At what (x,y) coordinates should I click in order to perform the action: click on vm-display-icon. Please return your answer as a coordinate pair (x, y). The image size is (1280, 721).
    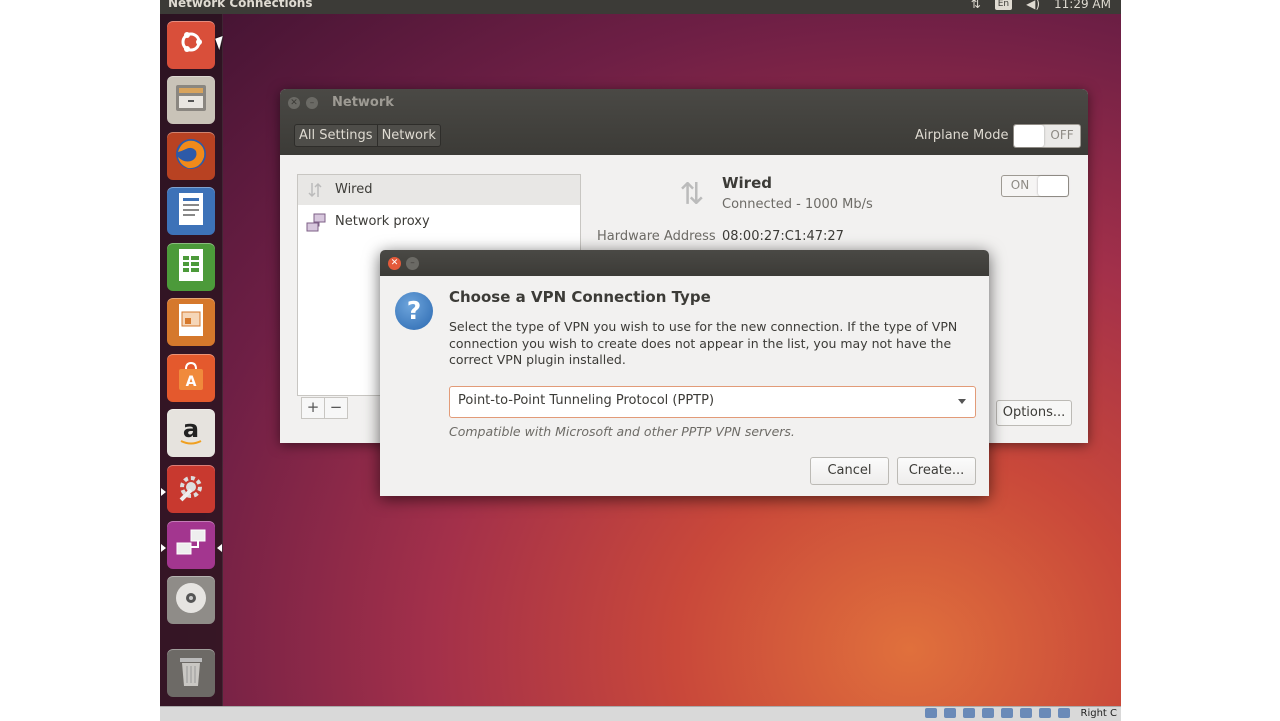
    Looking at the image, I should click on (1026, 713).